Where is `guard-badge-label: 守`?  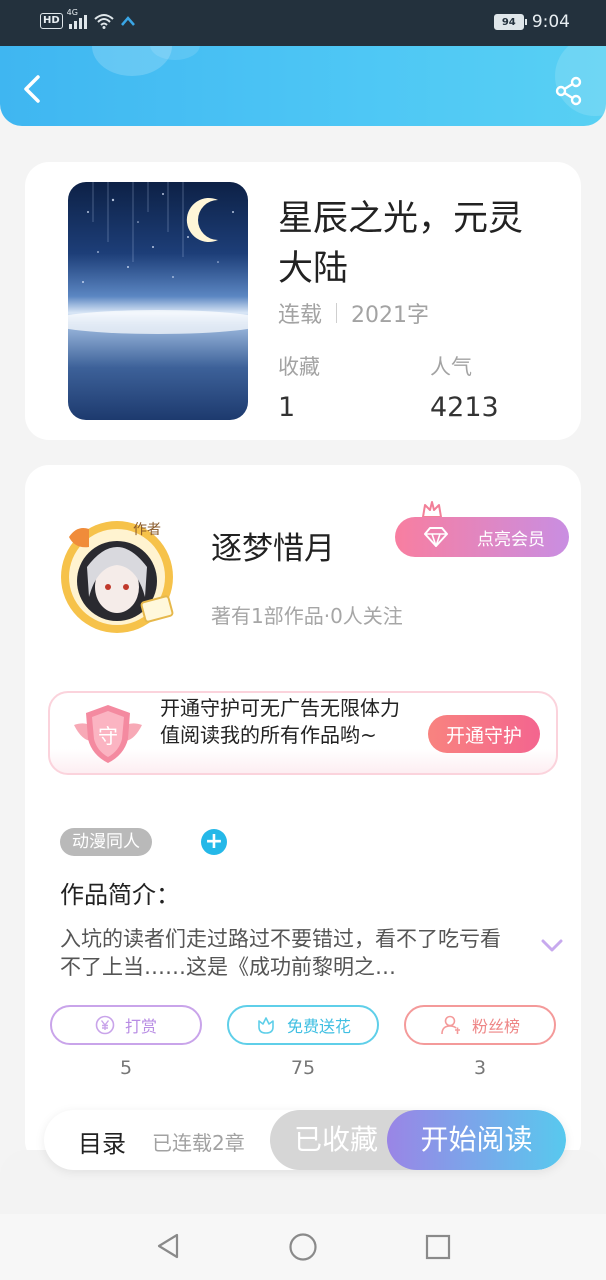
guard-badge-label: 守 is located at coordinates (108, 736).